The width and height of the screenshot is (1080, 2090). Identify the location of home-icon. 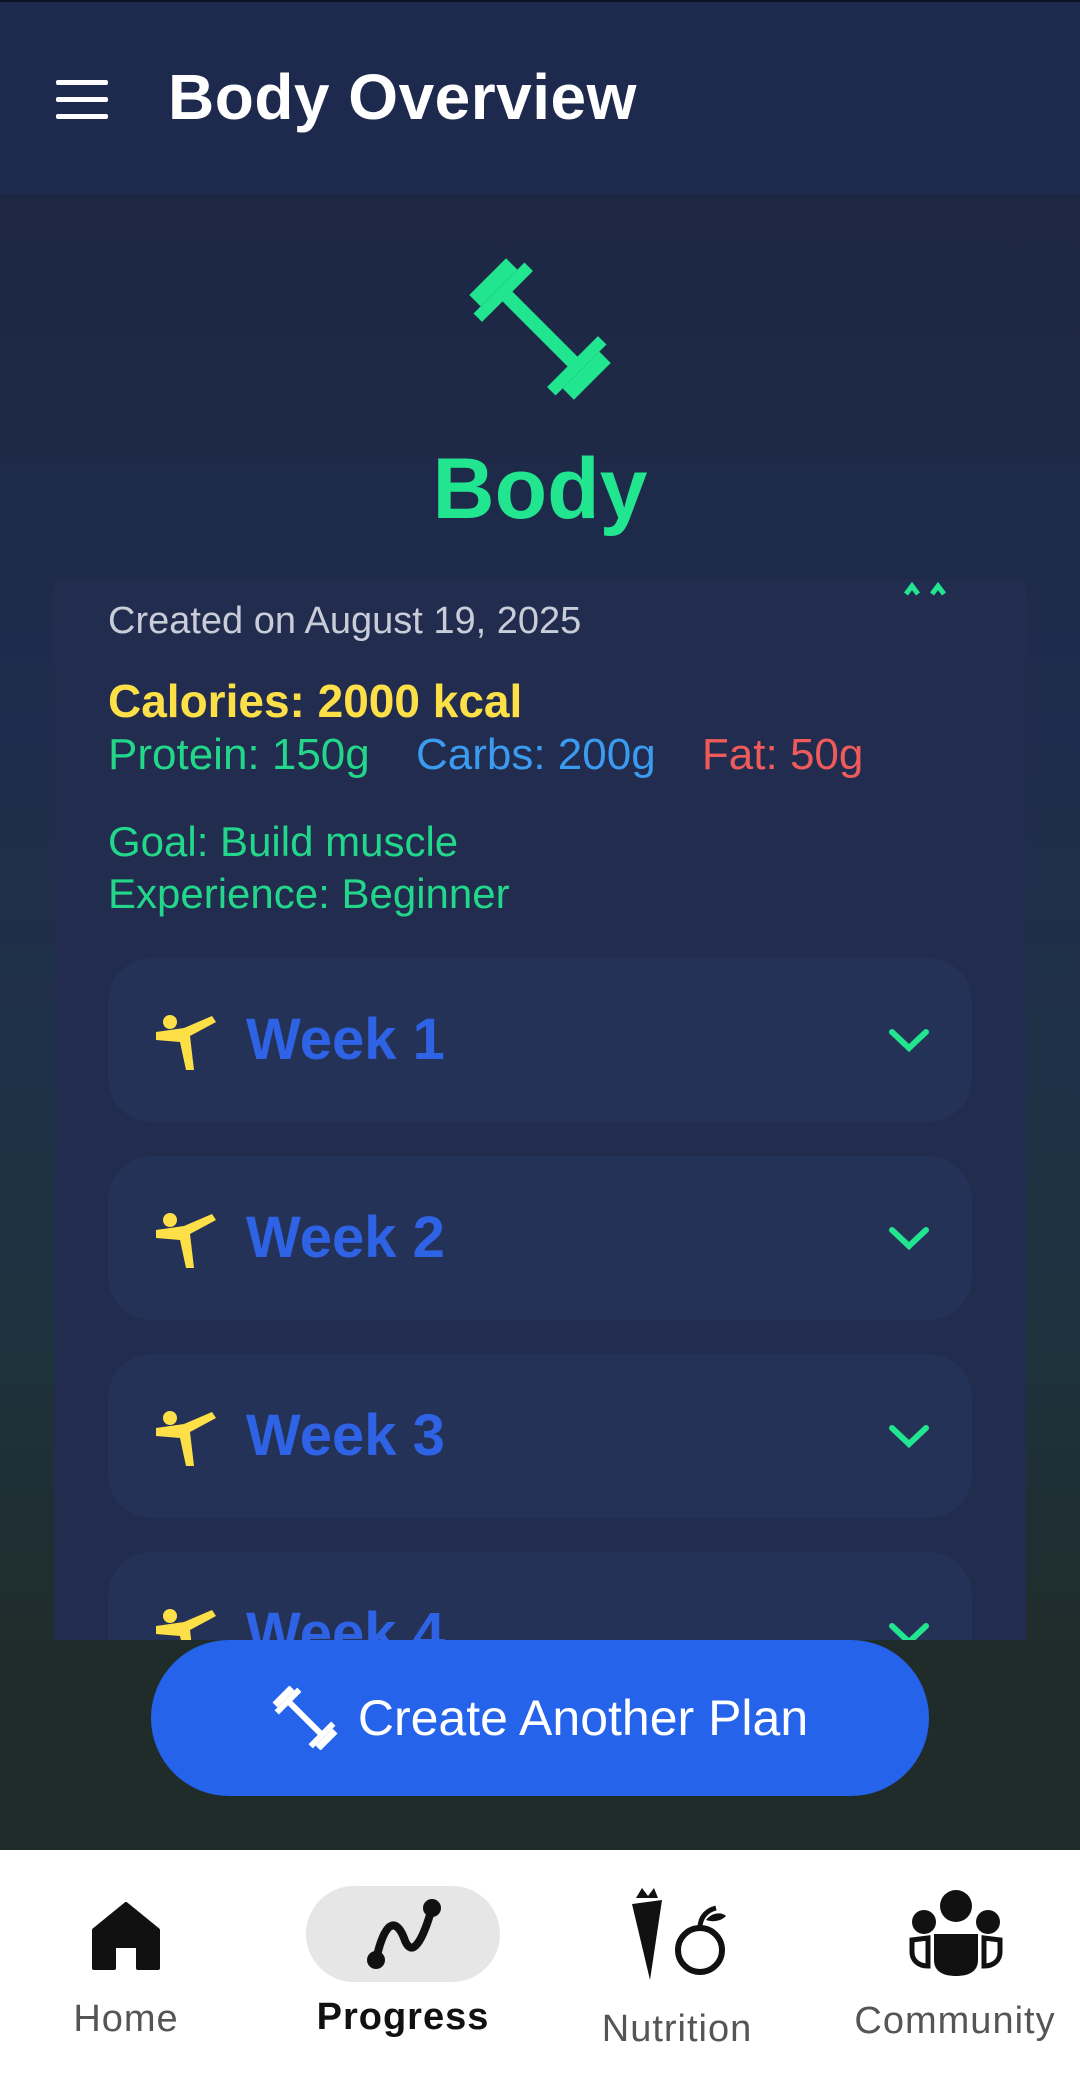
(126, 1936).